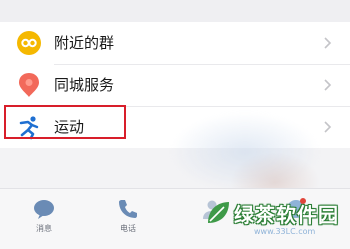 The image size is (350, 249). Describe the element at coordinates (29, 85) in the screenshot. I see `pin-icon` at that location.